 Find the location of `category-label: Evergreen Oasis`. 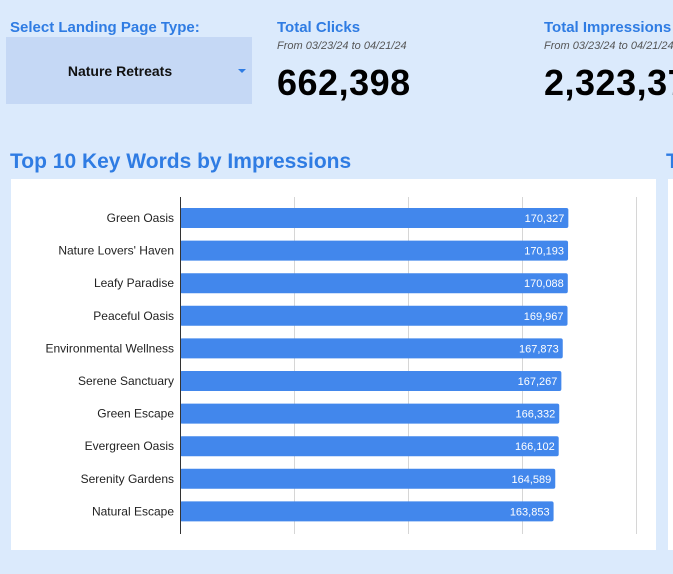

category-label: Evergreen Oasis is located at coordinates (129, 446).